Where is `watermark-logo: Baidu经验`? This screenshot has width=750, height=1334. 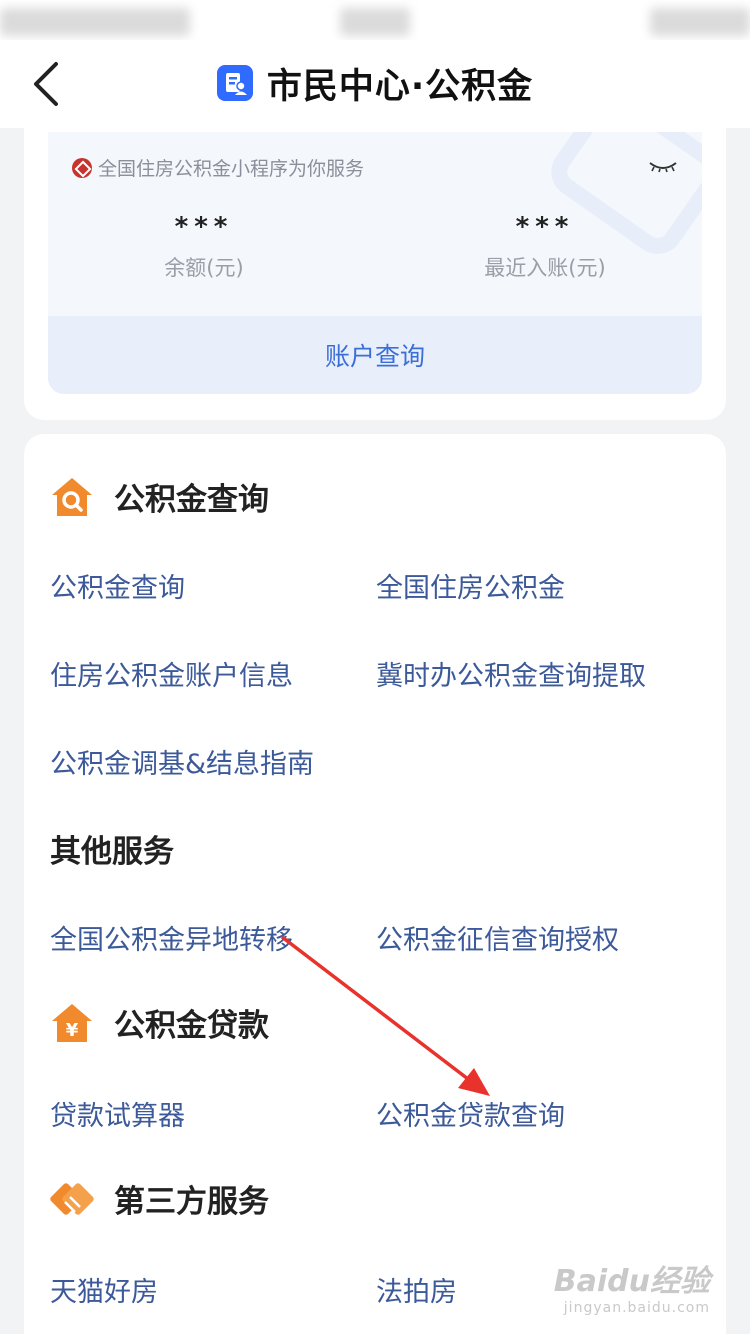
watermark-logo: Baidu经验 is located at coordinates (631, 1281).